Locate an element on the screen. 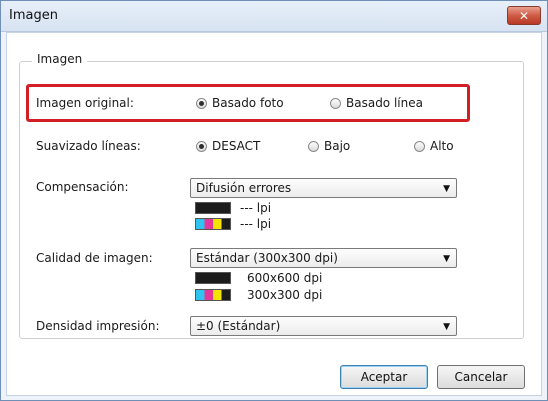  image-original-label: Imagen original: is located at coordinates (85, 103).